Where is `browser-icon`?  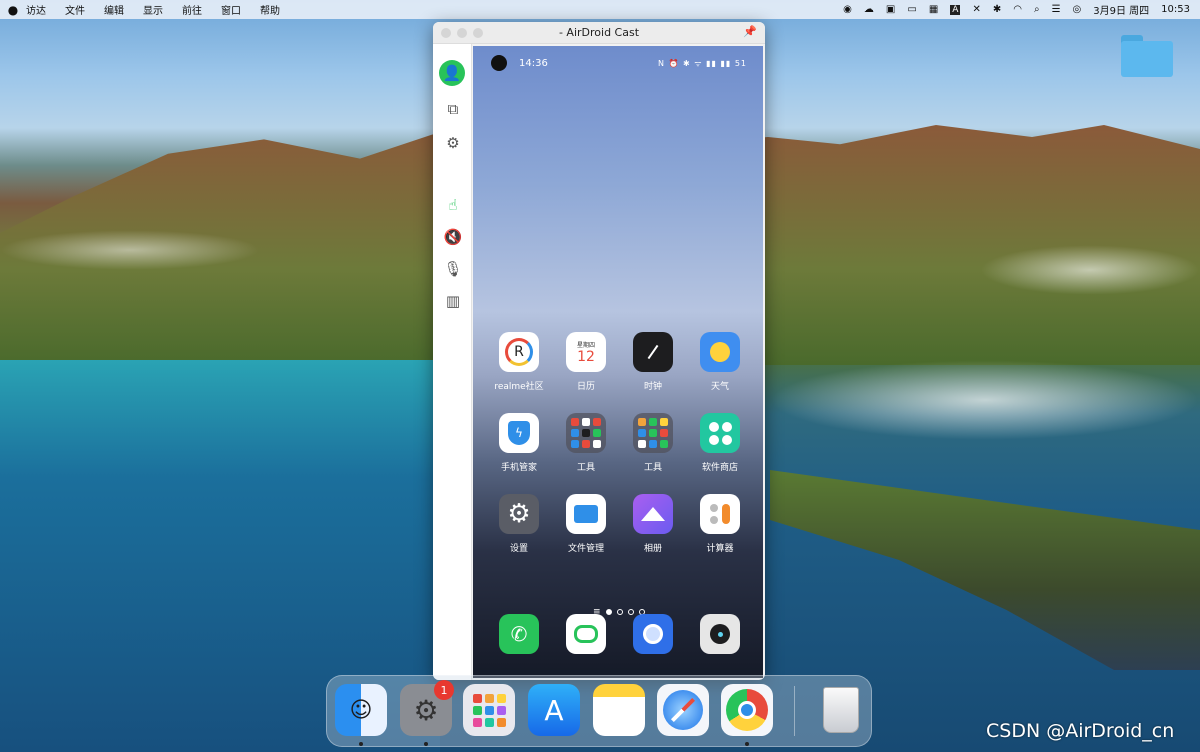
browser-icon is located at coordinates (653, 634).